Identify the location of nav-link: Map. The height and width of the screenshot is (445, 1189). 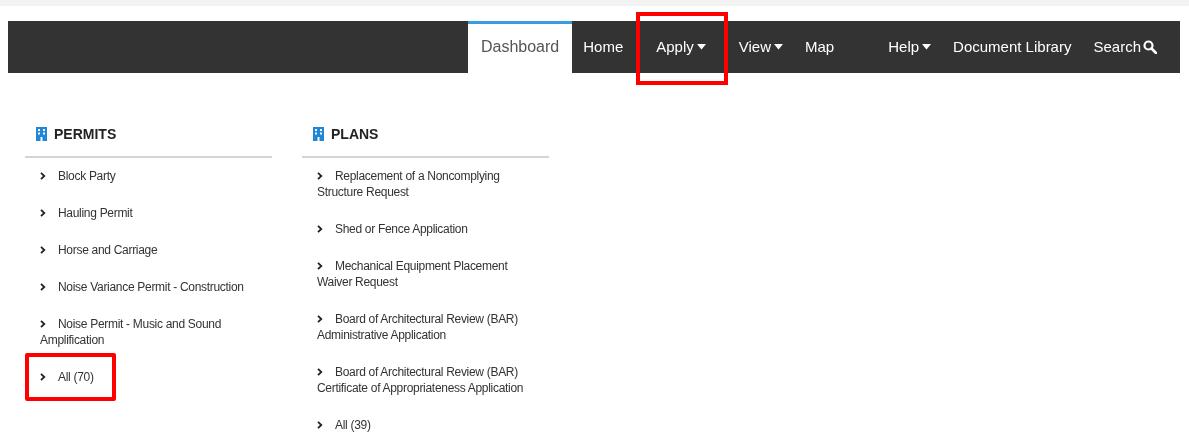
(820, 47).